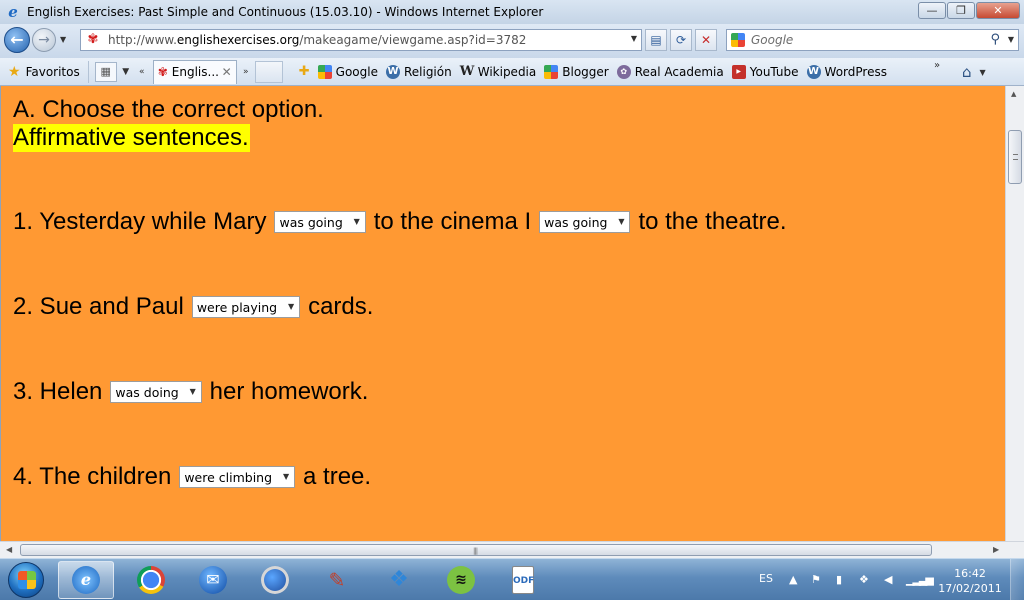 The height and width of the screenshot is (600, 1024). What do you see at coordinates (48, 71) in the screenshot?
I see `favorites-button: ★ Favoritos` at bounding box center [48, 71].